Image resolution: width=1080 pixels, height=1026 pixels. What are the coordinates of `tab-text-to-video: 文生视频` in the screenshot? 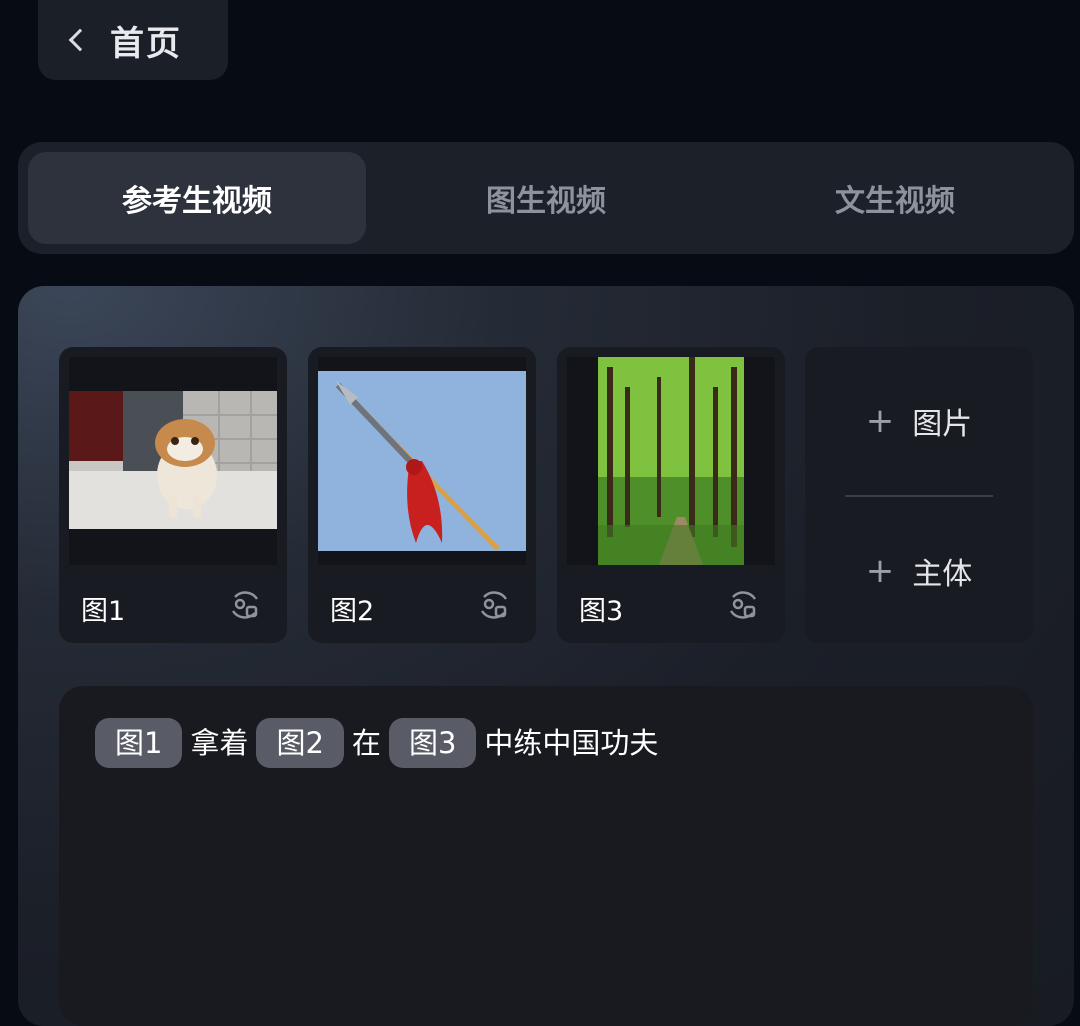 It's located at (895, 198).